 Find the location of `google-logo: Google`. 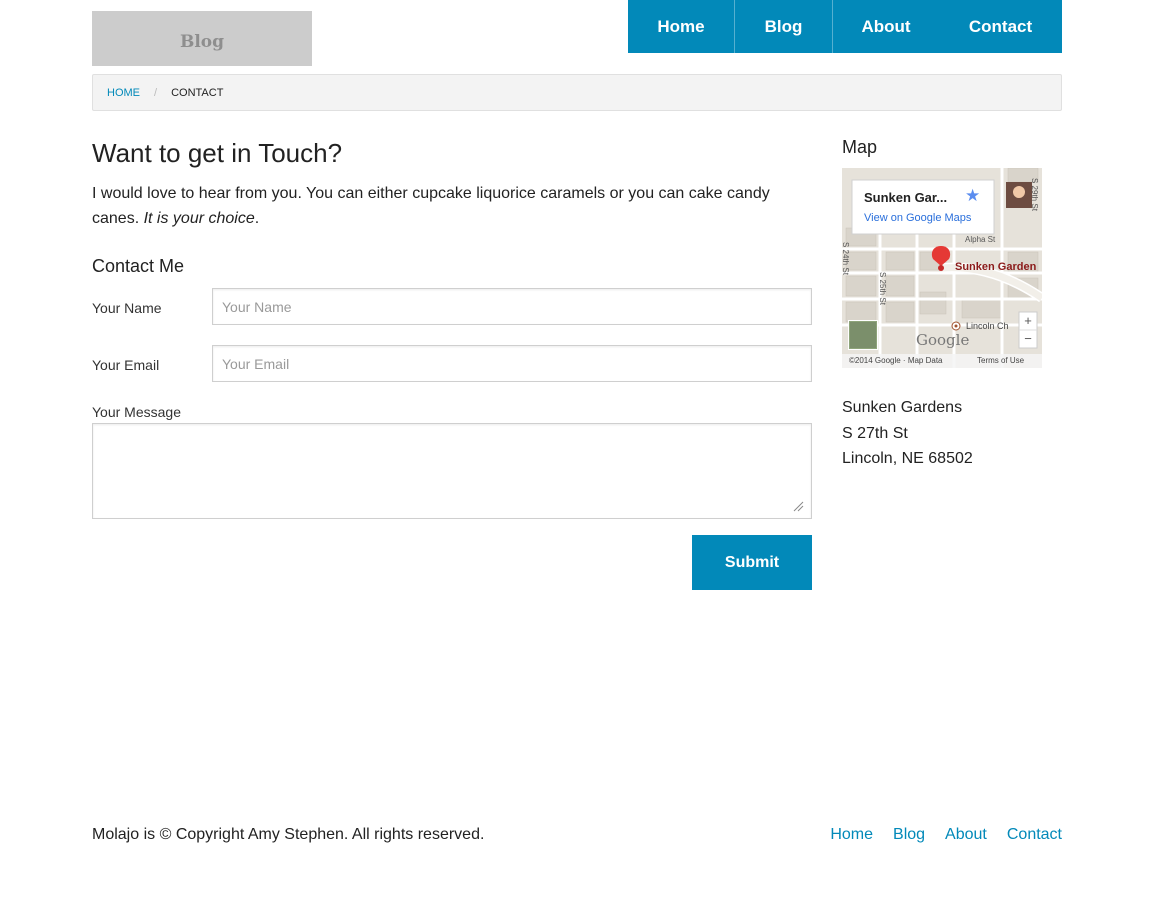

google-logo: Google is located at coordinates (943, 340).